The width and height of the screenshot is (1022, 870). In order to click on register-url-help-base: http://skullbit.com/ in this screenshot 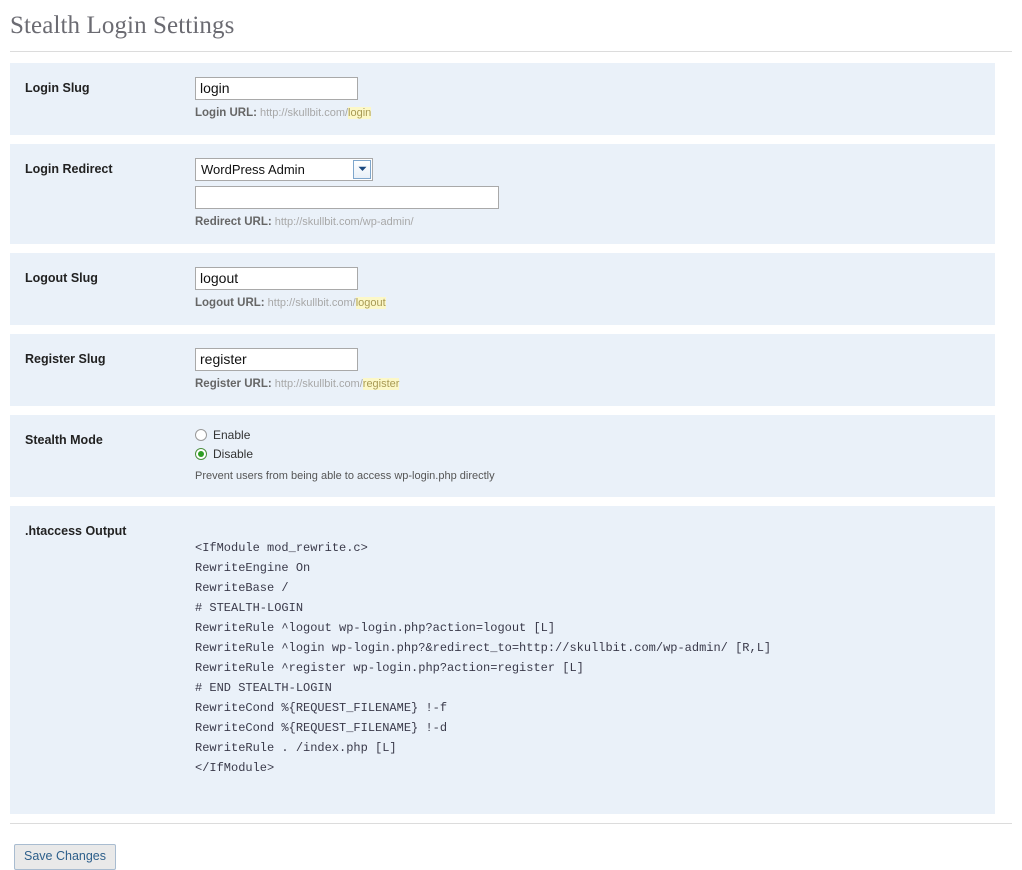, I will do `click(317, 383)`.